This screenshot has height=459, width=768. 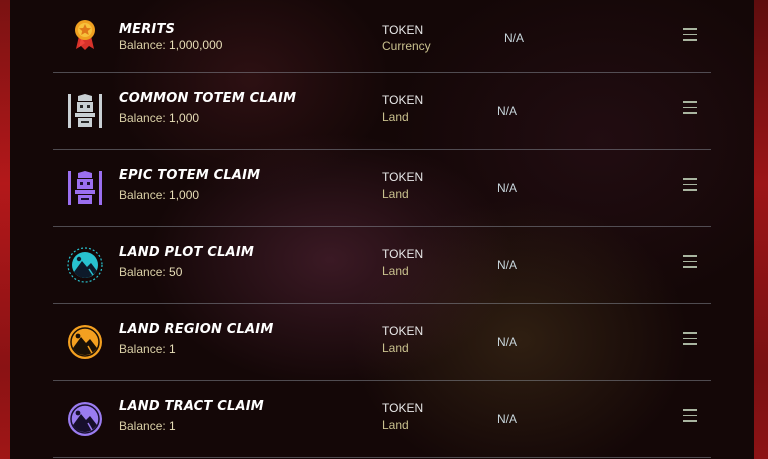 I want to click on asset-balance: Balance: 50, so click(x=151, y=272).